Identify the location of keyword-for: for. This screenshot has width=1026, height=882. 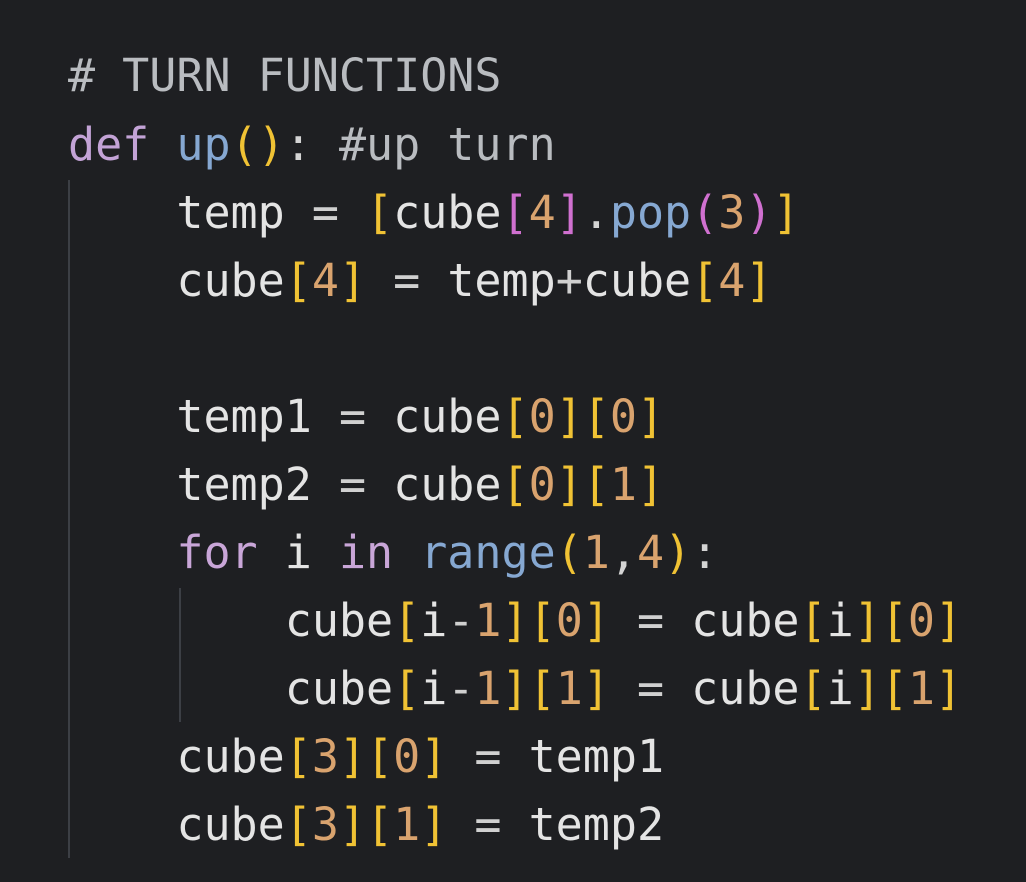
(217, 552).